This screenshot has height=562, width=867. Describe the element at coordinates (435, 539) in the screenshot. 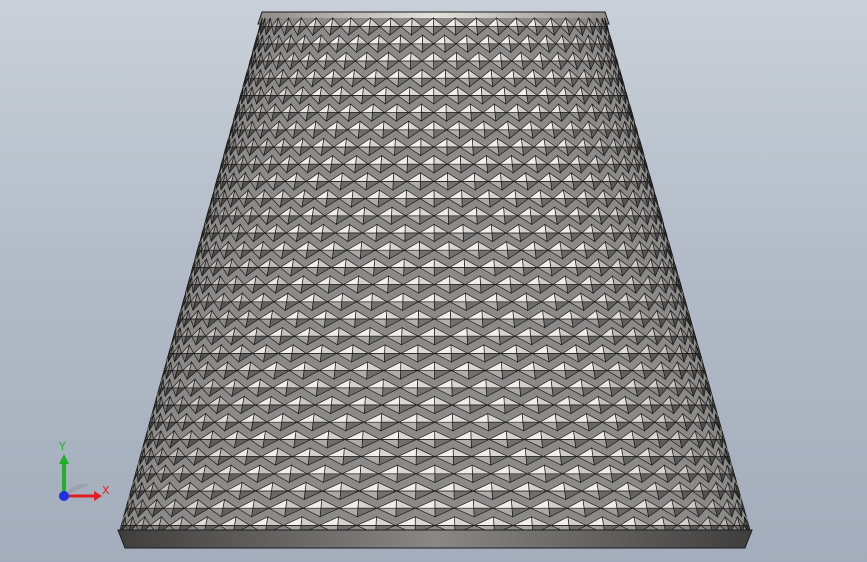

I see `bottom-band` at that location.